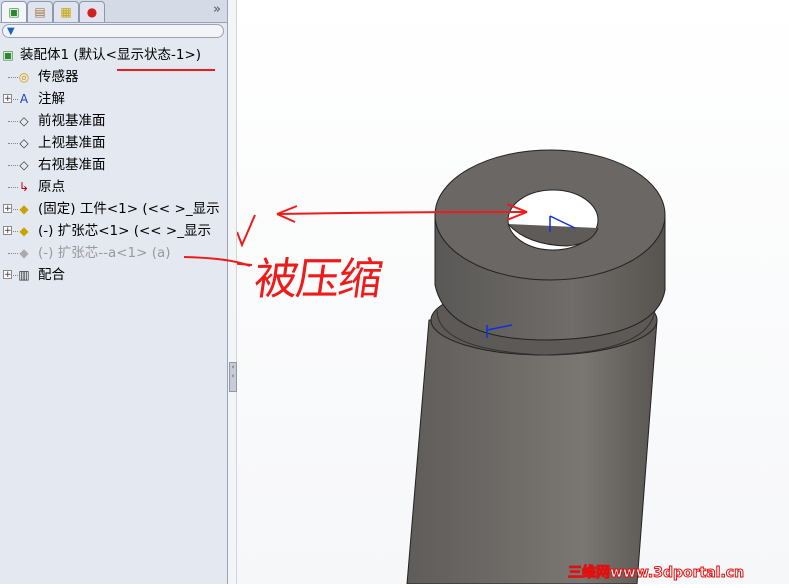 This screenshot has width=789, height=588. I want to click on top-cylinder, so click(550, 245).